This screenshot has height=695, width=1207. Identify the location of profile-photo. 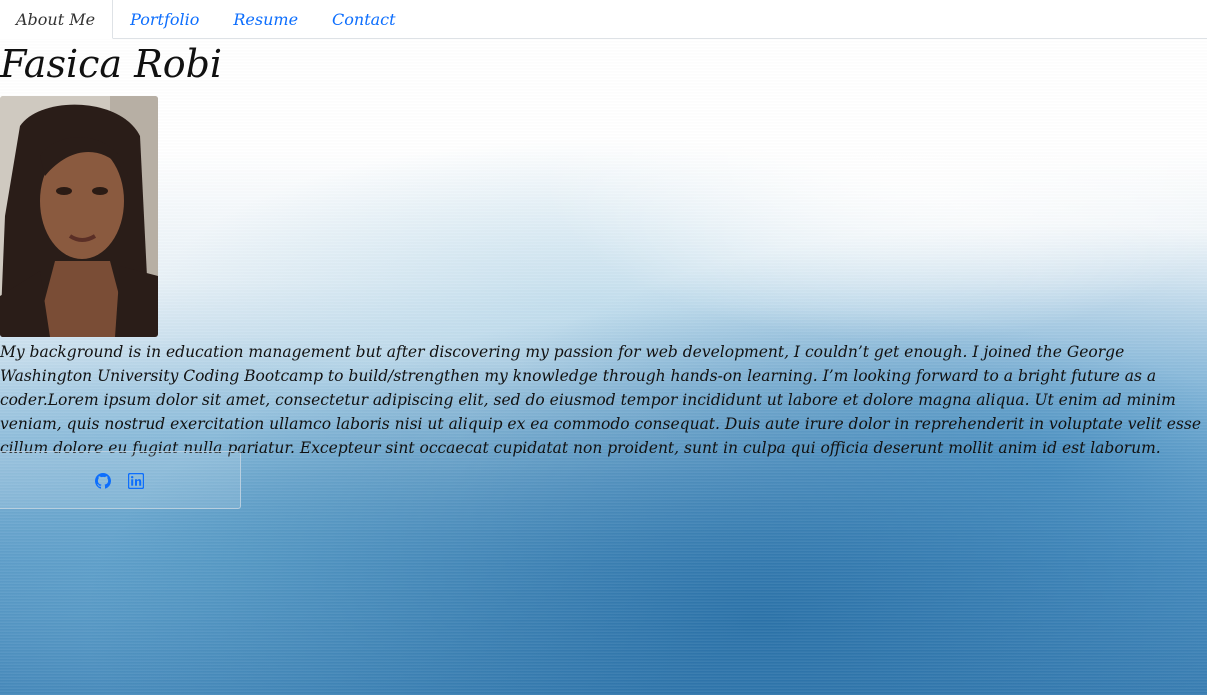
(79, 216).